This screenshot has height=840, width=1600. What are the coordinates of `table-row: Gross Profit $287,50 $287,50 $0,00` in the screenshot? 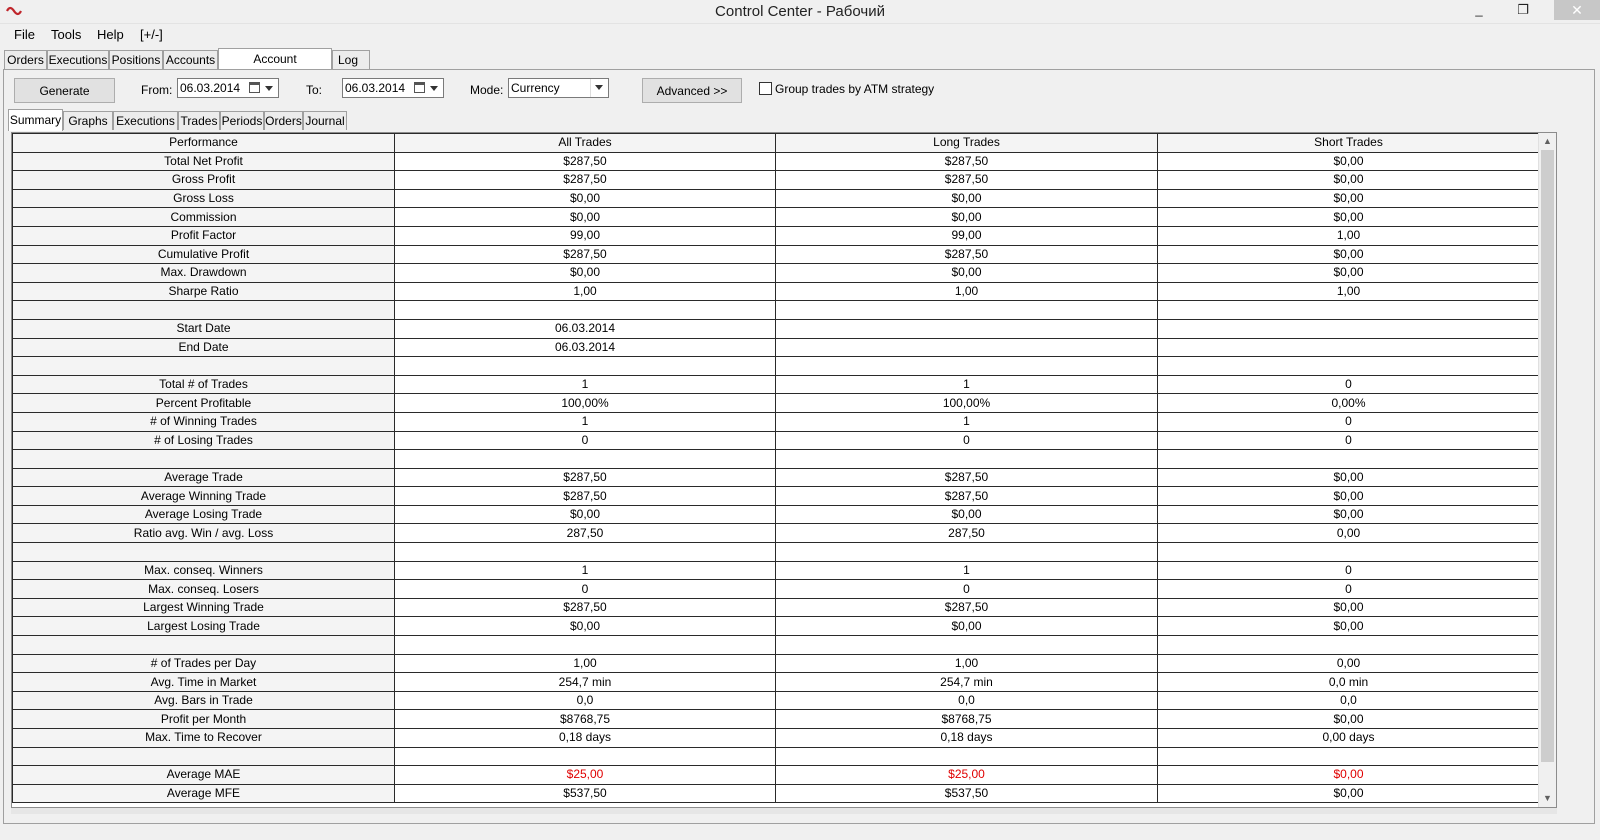 It's located at (776, 180).